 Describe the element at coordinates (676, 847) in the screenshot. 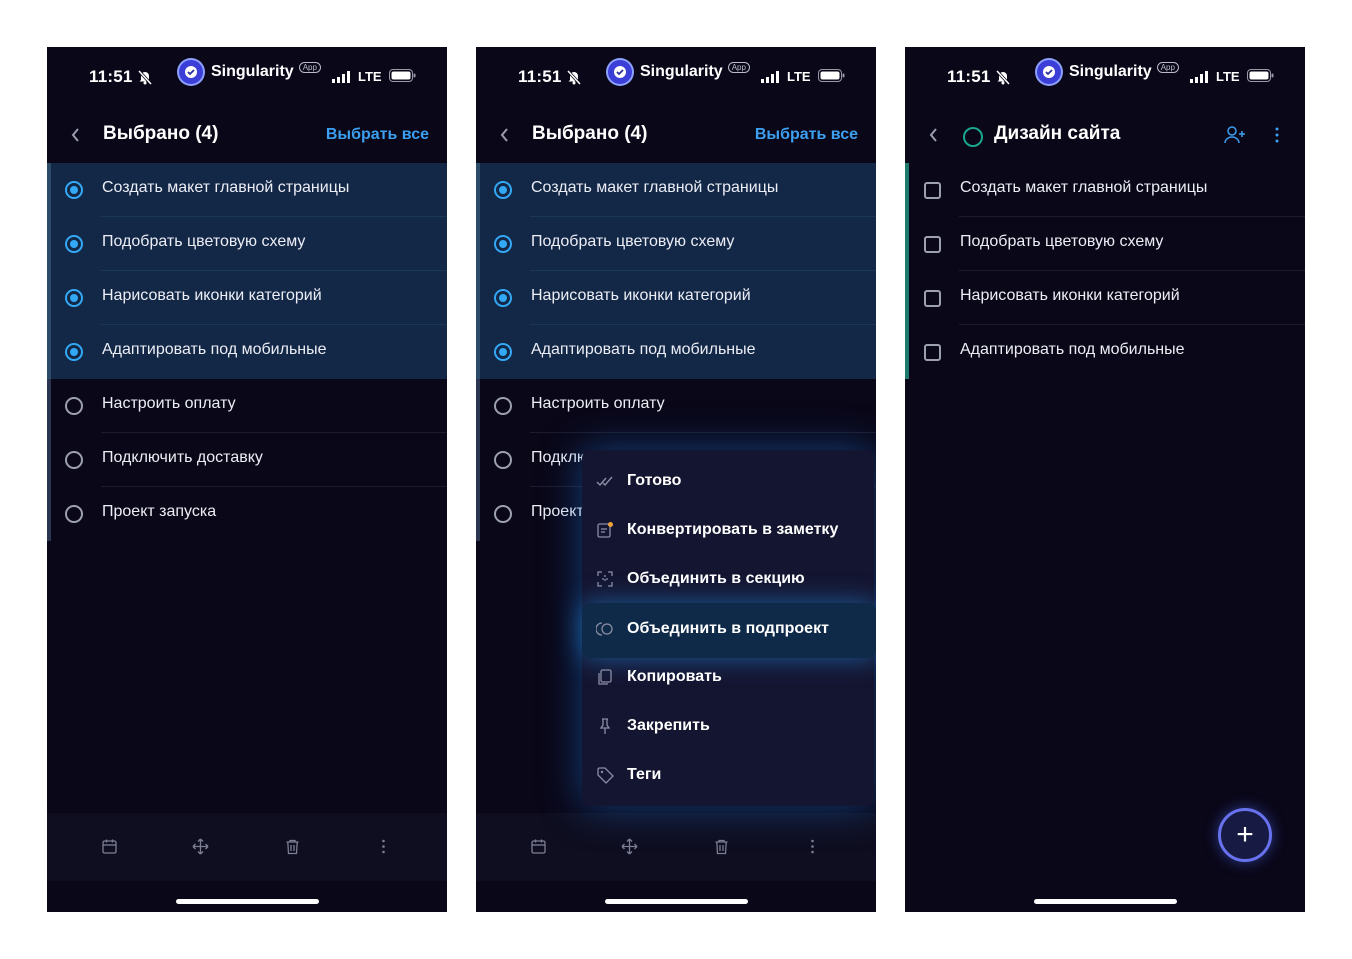

I see `bottom-toolbar` at that location.